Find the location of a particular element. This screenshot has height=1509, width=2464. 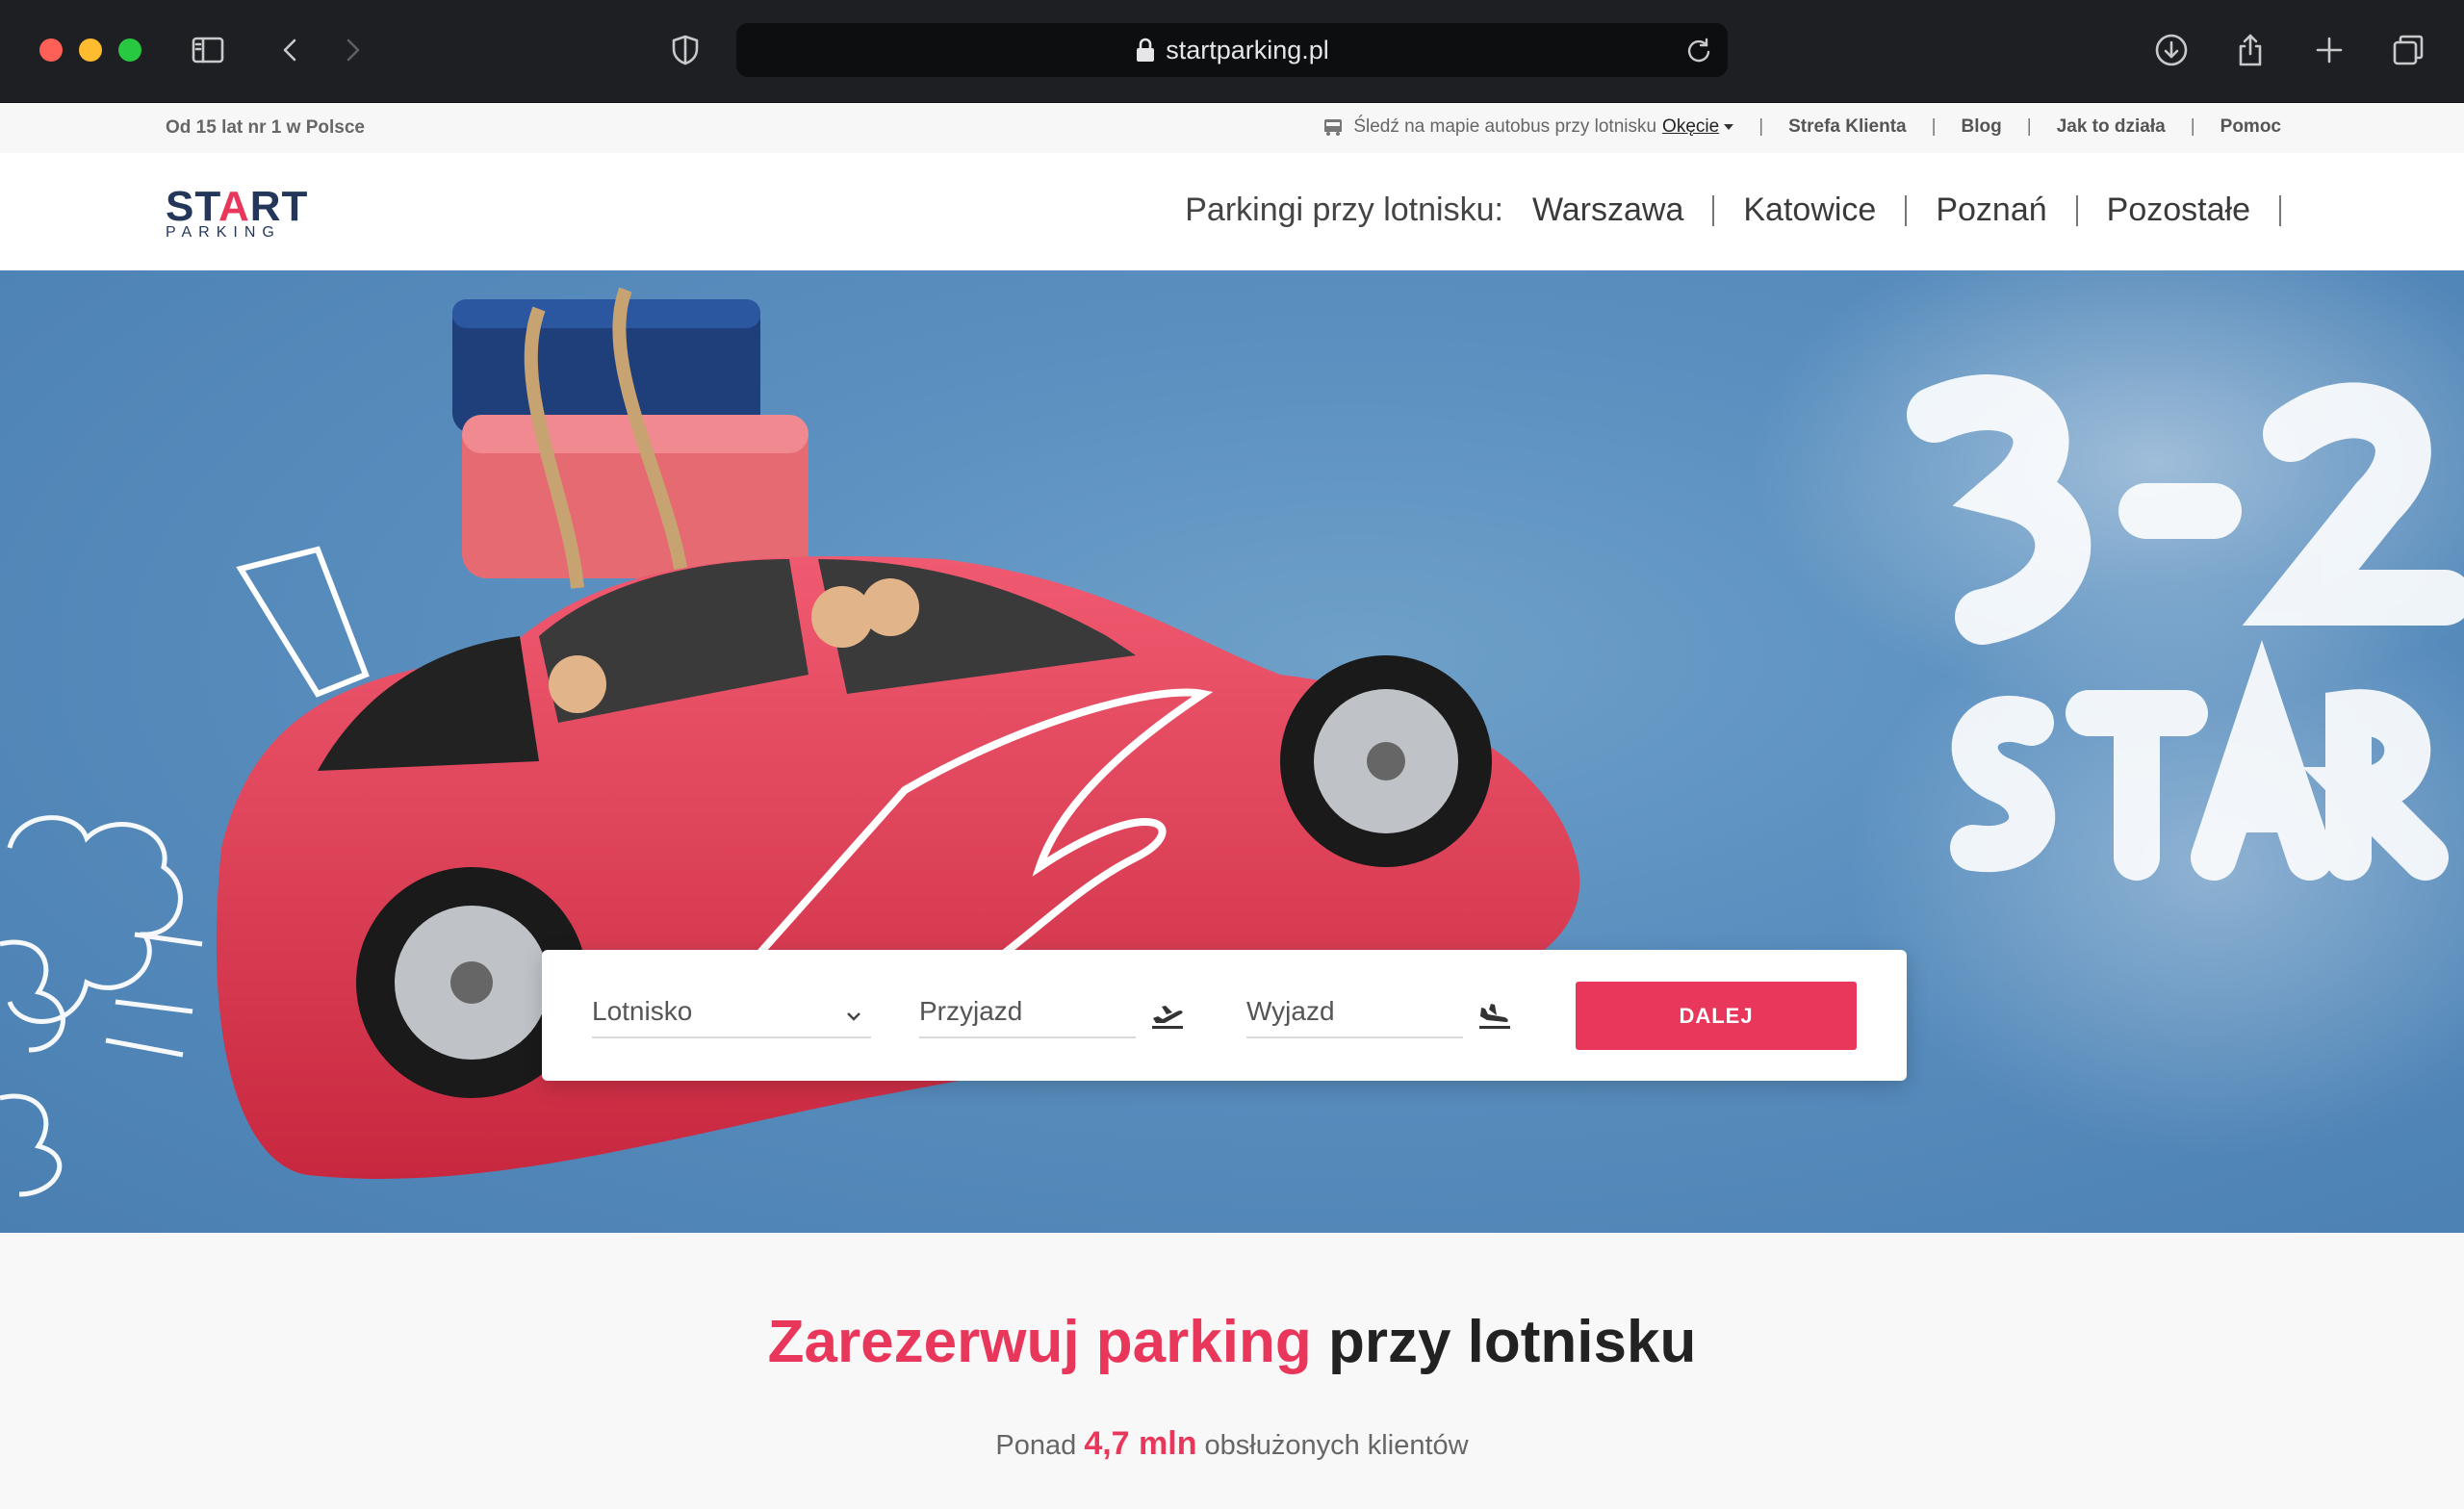

plane-takeoff-icon is located at coordinates (1167, 1016).